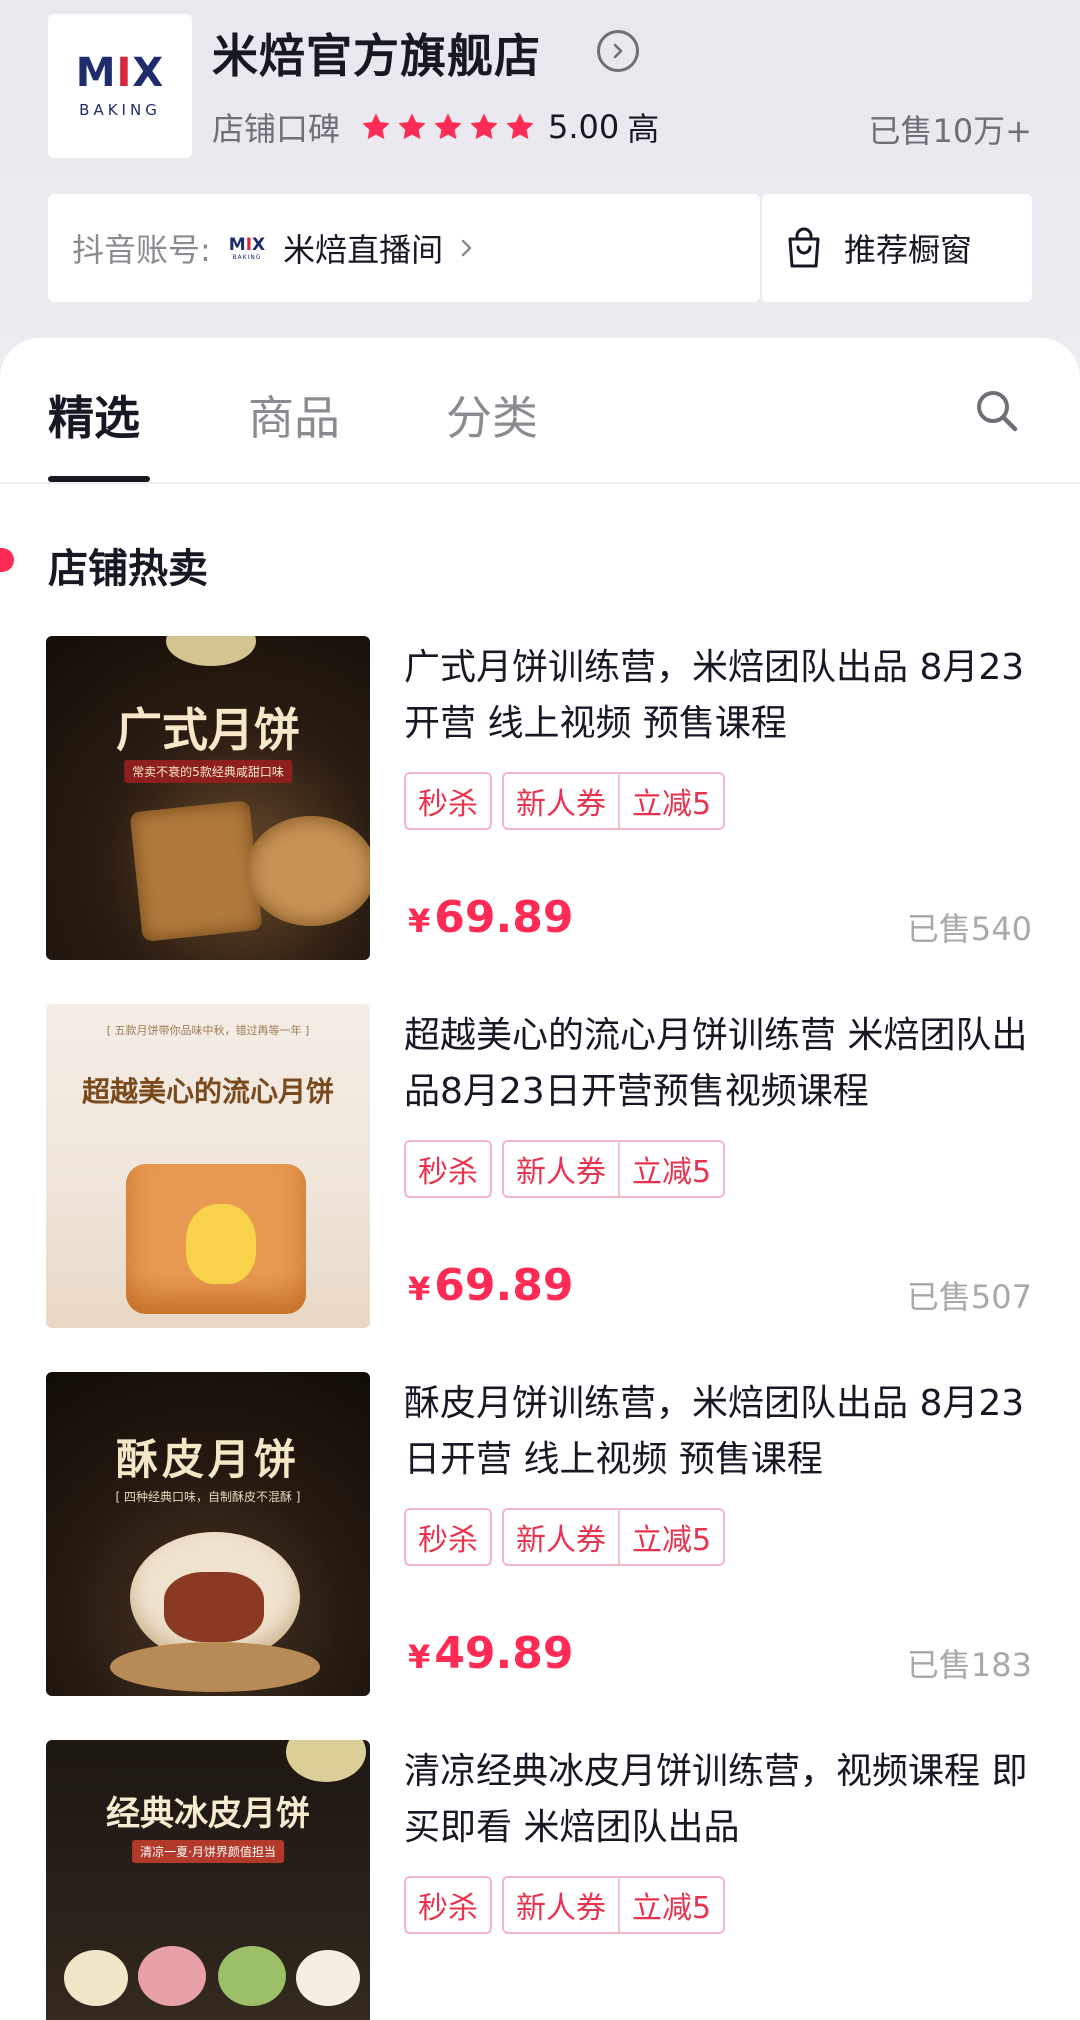 This screenshot has height=2020, width=1080. What do you see at coordinates (99, 479) in the screenshot?
I see `active-tab-indicator` at bounding box center [99, 479].